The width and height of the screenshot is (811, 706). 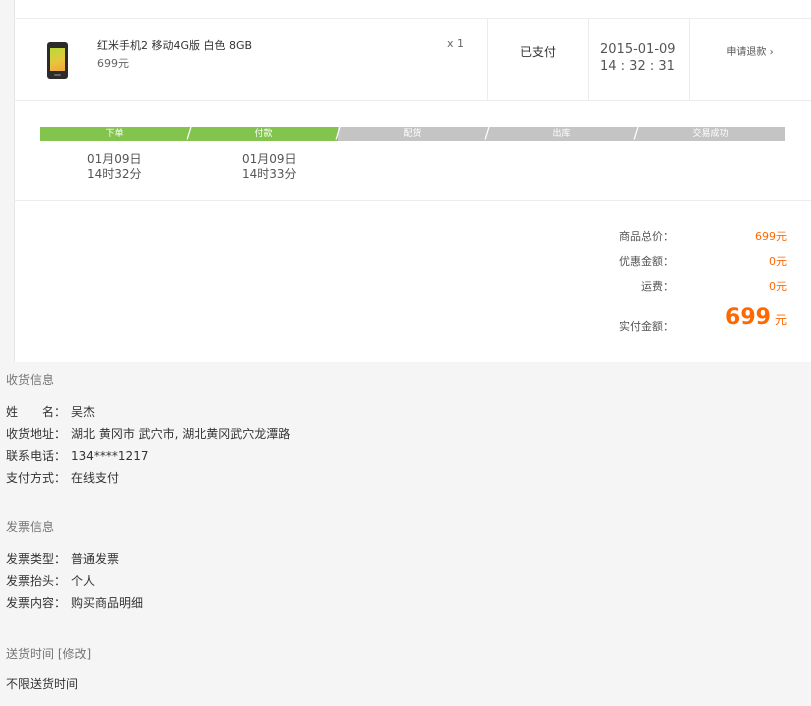 What do you see at coordinates (114, 174) in the screenshot?
I see `step-ordered-time: 14时32分` at bounding box center [114, 174].